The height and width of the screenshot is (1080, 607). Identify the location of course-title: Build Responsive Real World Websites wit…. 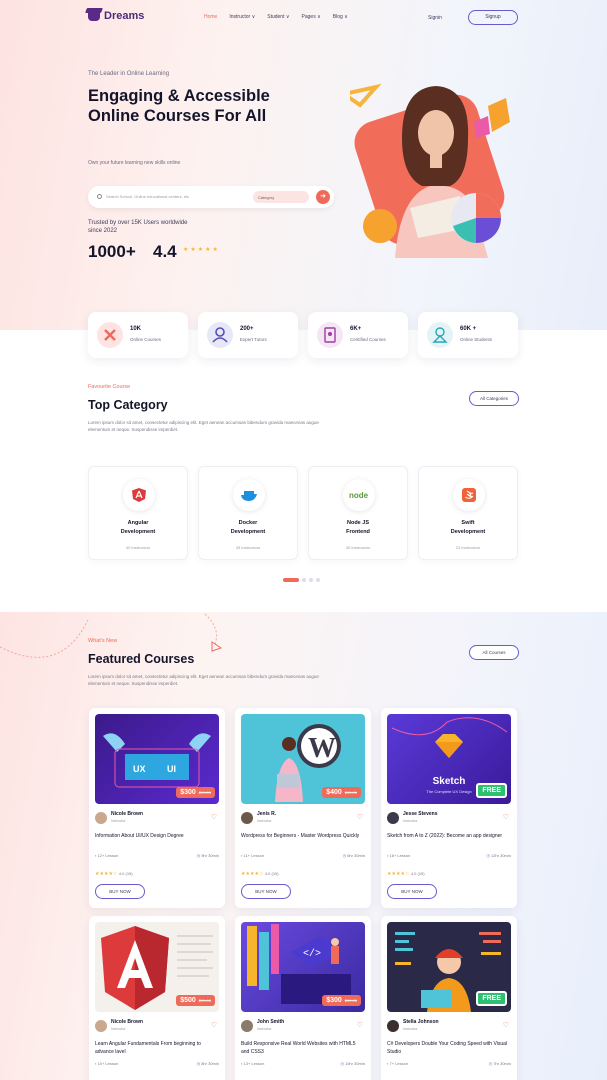
(301, 1048).